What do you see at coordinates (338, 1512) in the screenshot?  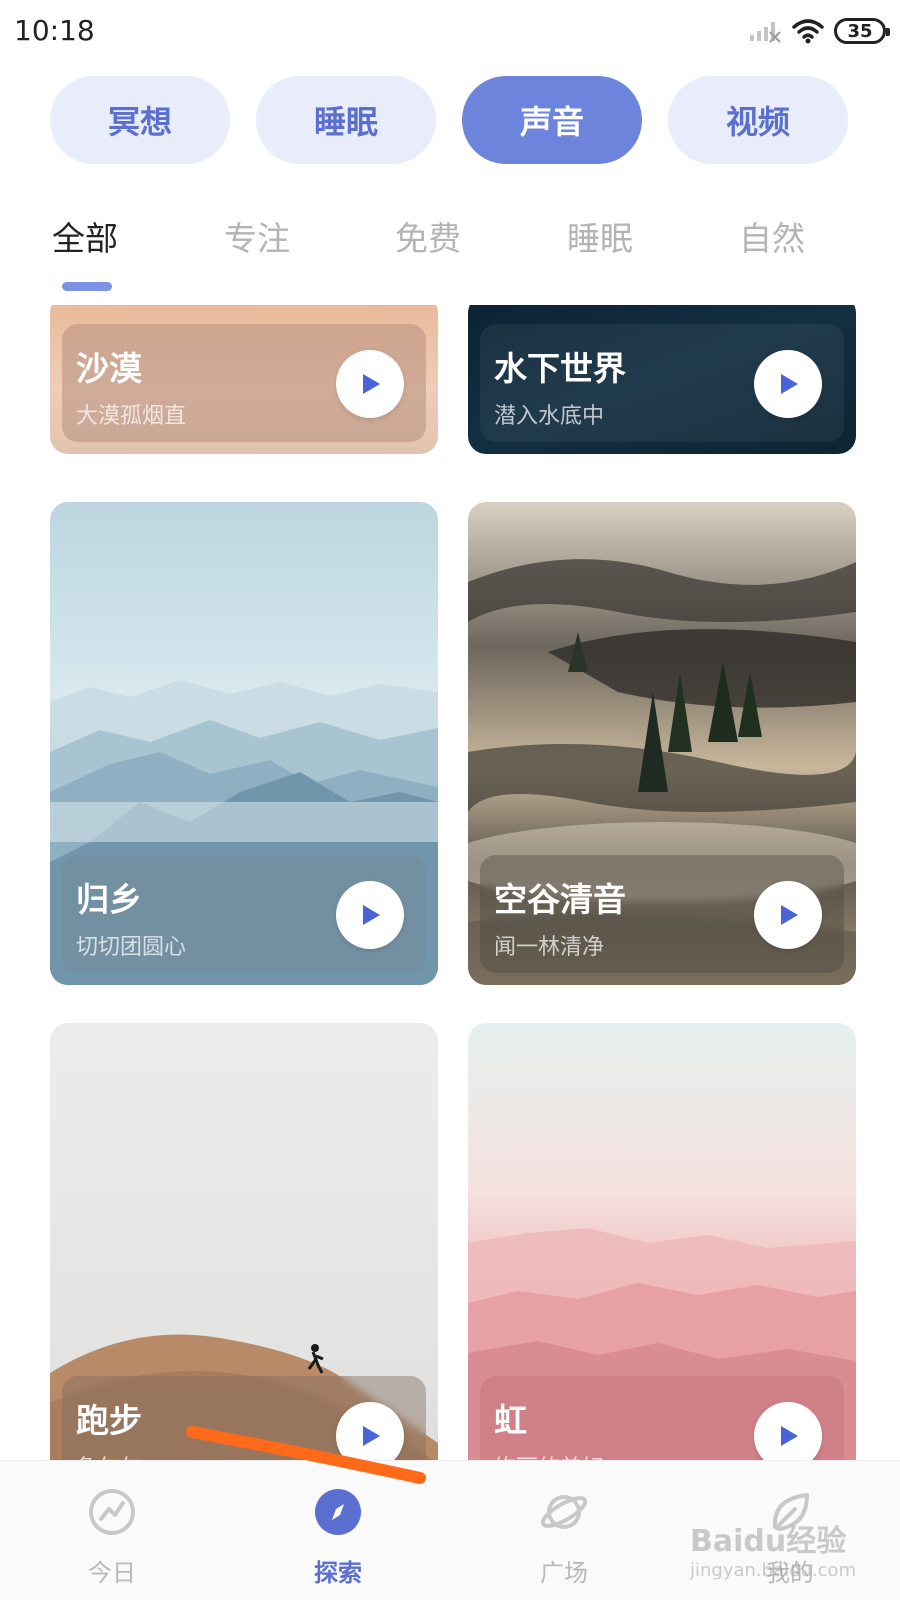 I see `compass-icon` at bounding box center [338, 1512].